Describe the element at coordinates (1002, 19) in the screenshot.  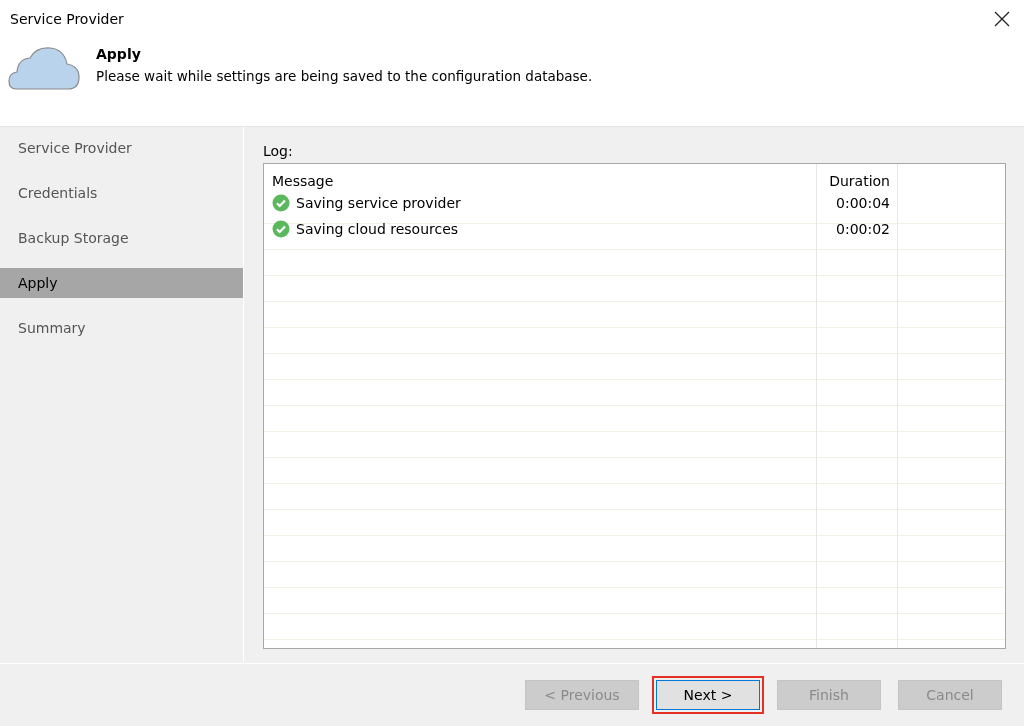
I see `close-icon` at that location.